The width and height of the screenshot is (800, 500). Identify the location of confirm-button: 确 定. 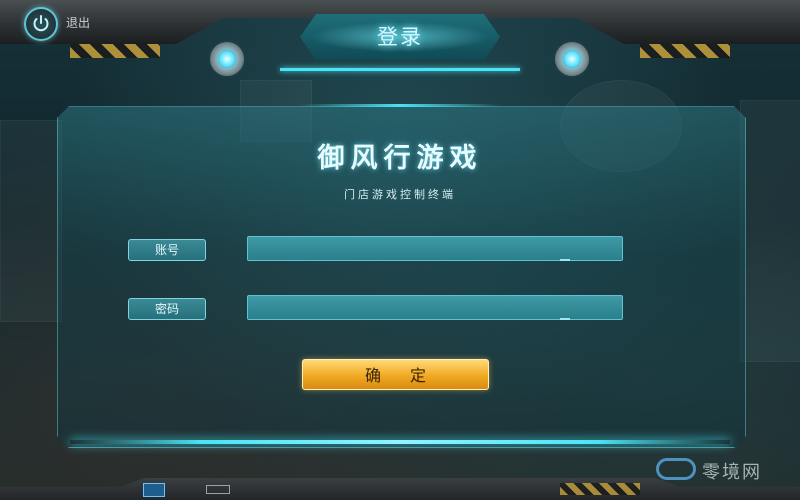
(395, 374).